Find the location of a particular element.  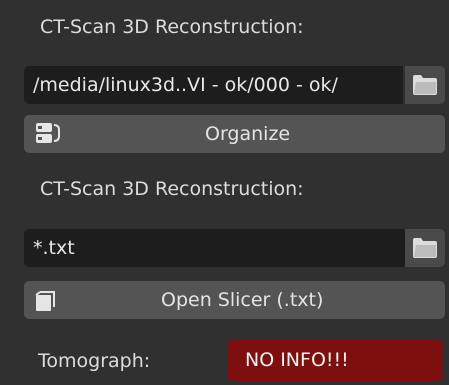

organize-button-label: Organize is located at coordinates (248, 134).